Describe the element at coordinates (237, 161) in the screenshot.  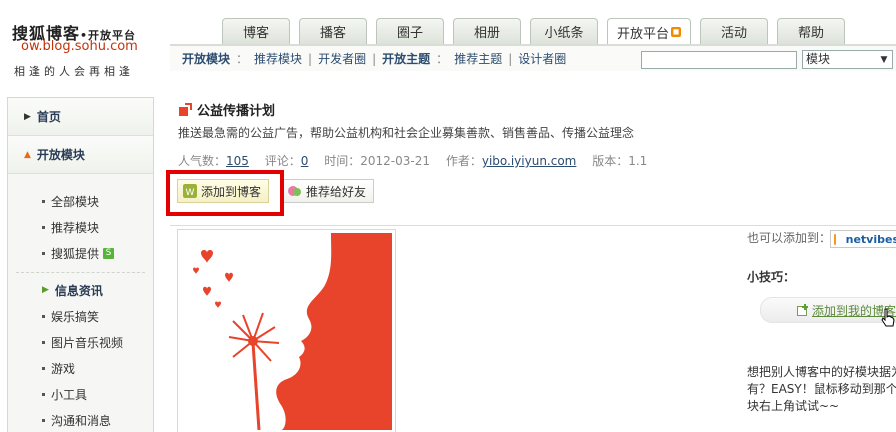
I see `popularity-count: 105` at that location.